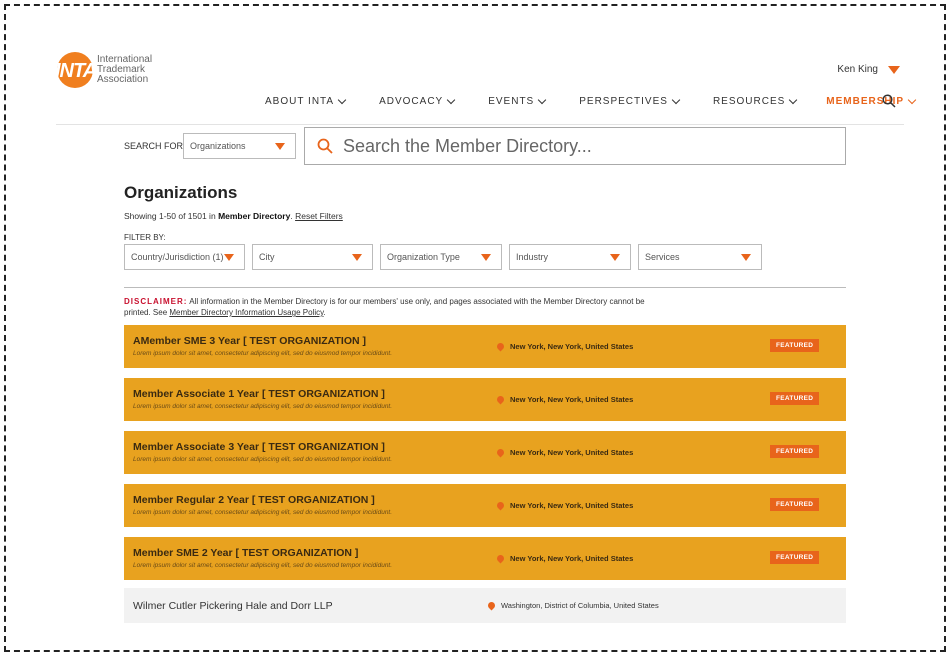 Image resolution: width=950 pixels, height=656 pixels. What do you see at coordinates (441, 257) in the screenshot?
I see `filter-organization-type: Organization Type` at bounding box center [441, 257].